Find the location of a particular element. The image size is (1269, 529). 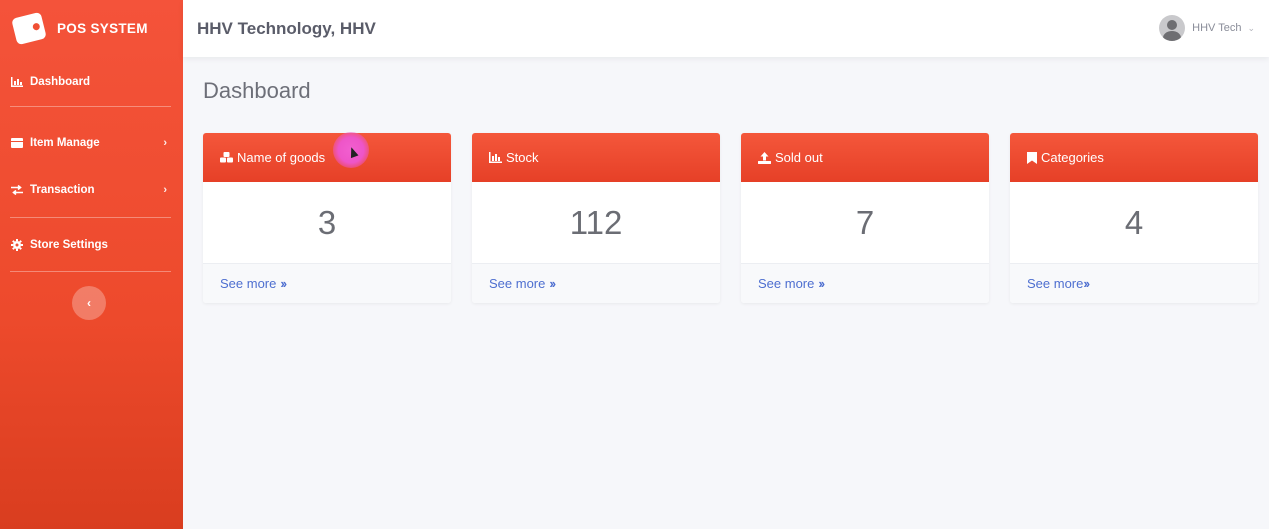

card-title: Stock is located at coordinates (522, 157).